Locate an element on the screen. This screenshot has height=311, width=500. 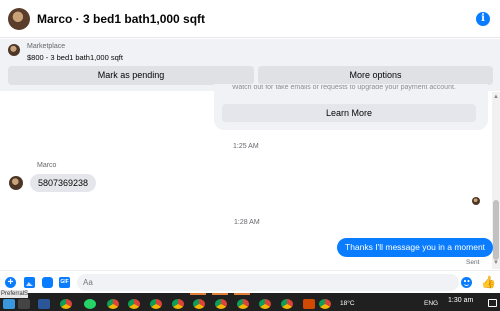
learn-more-button: Learn More is located at coordinates (349, 113).